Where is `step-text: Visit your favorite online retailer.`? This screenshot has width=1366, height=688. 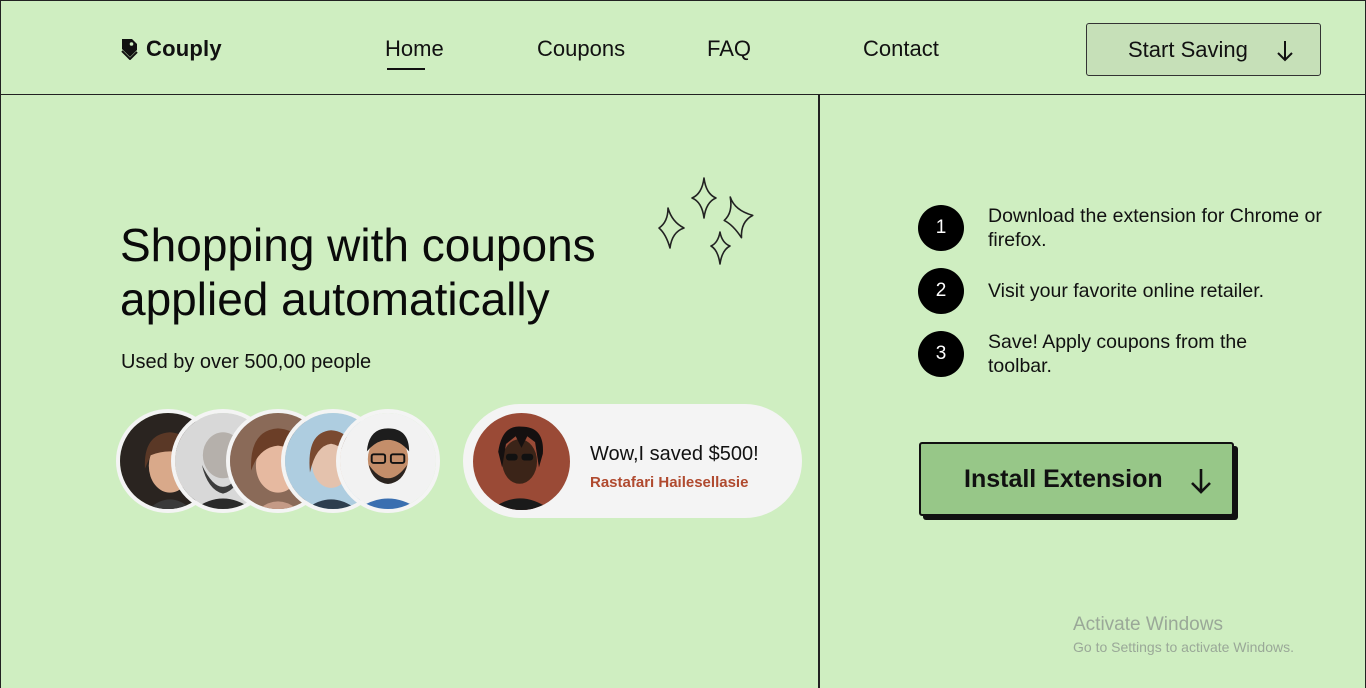 step-text: Visit your favorite online retailer. is located at coordinates (1126, 291).